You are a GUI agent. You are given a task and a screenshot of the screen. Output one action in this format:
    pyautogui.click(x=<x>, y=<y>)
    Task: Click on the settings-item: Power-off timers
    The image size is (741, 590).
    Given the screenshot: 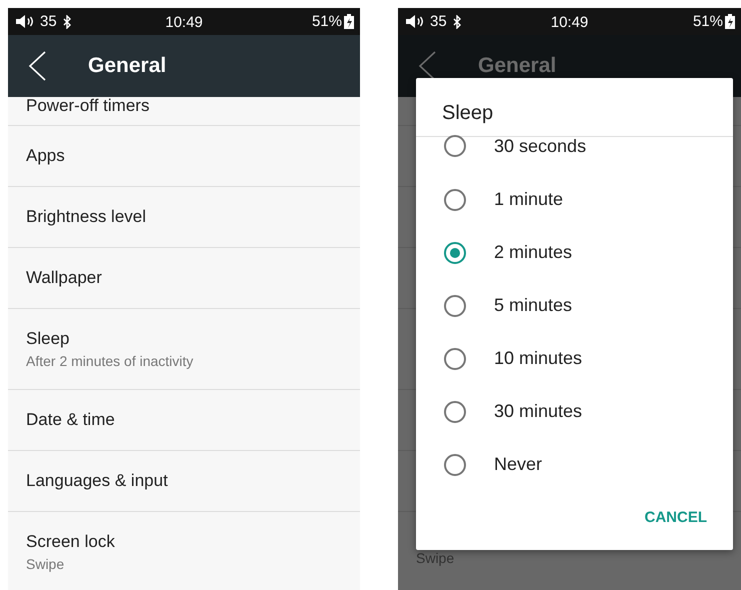 What is the action you would take?
    pyautogui.click(x=184, y=111)
    